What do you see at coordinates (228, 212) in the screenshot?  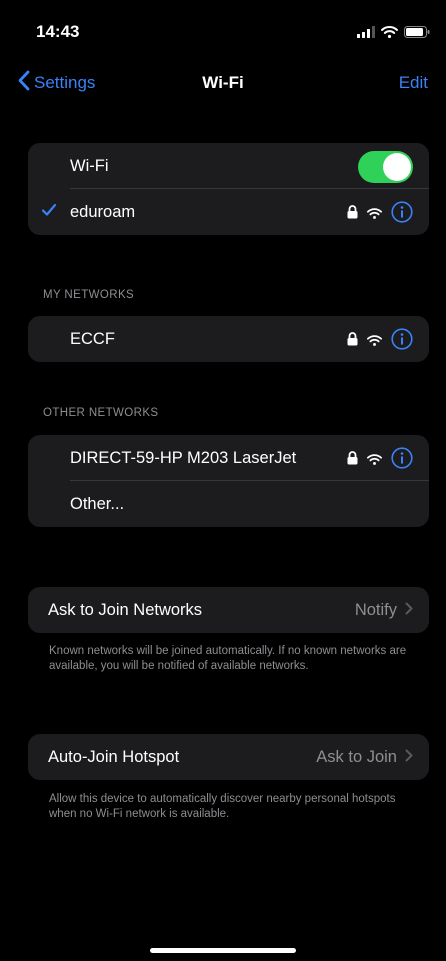 I see `connected-network-row: eduroam` at bounding box center [228, 212].